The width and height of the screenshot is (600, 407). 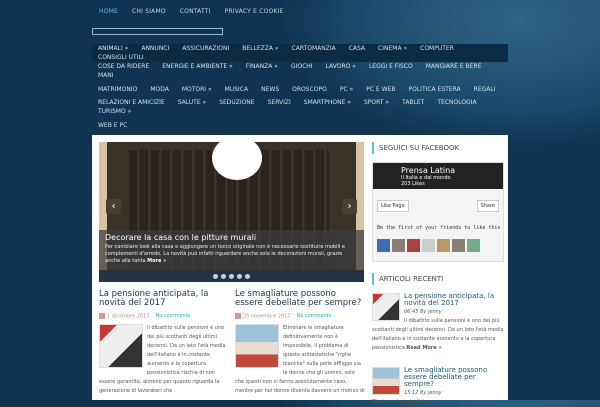 I want to click on menu-item: SALUTE », so click(x=192, y=102).